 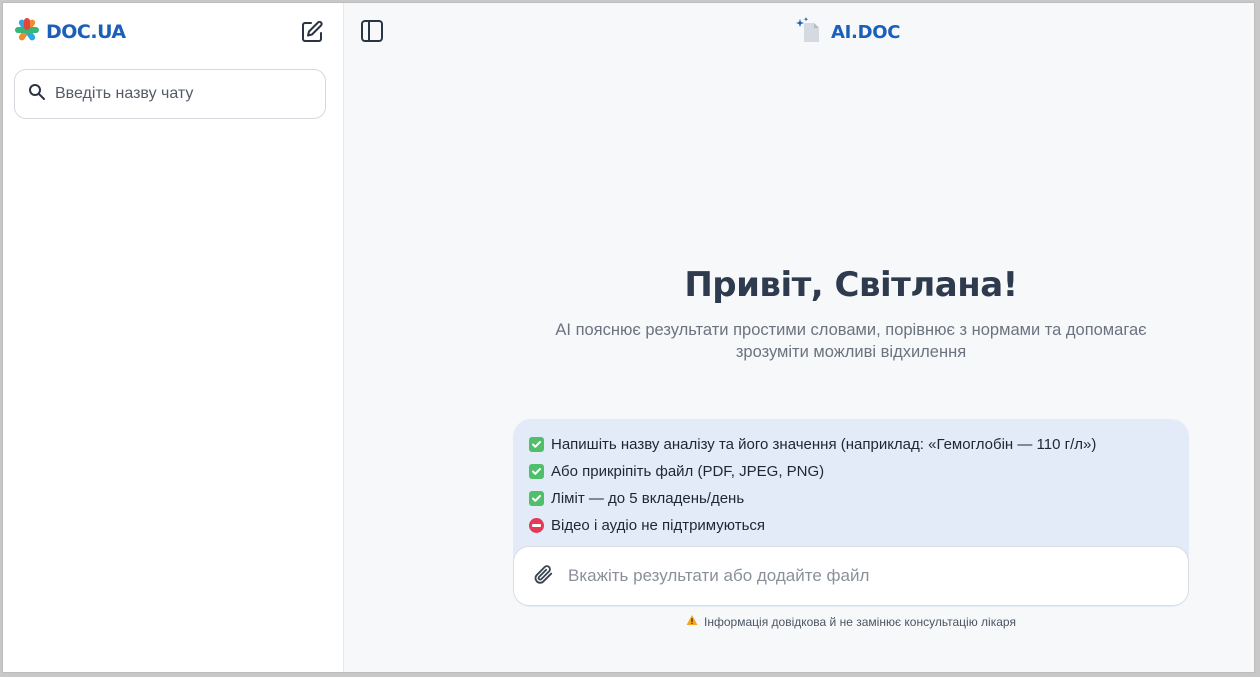 I want to click on info-item: Відео і аудіо не підтримуються, so click(x=859, y=525).